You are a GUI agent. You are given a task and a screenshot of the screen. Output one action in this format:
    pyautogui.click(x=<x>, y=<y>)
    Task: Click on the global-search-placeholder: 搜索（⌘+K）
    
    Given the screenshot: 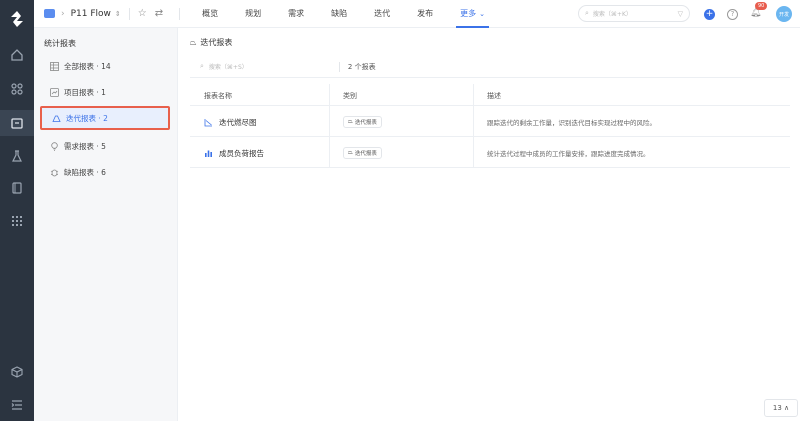 What is the action you would take?
    pyautogui.click(x=612, y=14)
    